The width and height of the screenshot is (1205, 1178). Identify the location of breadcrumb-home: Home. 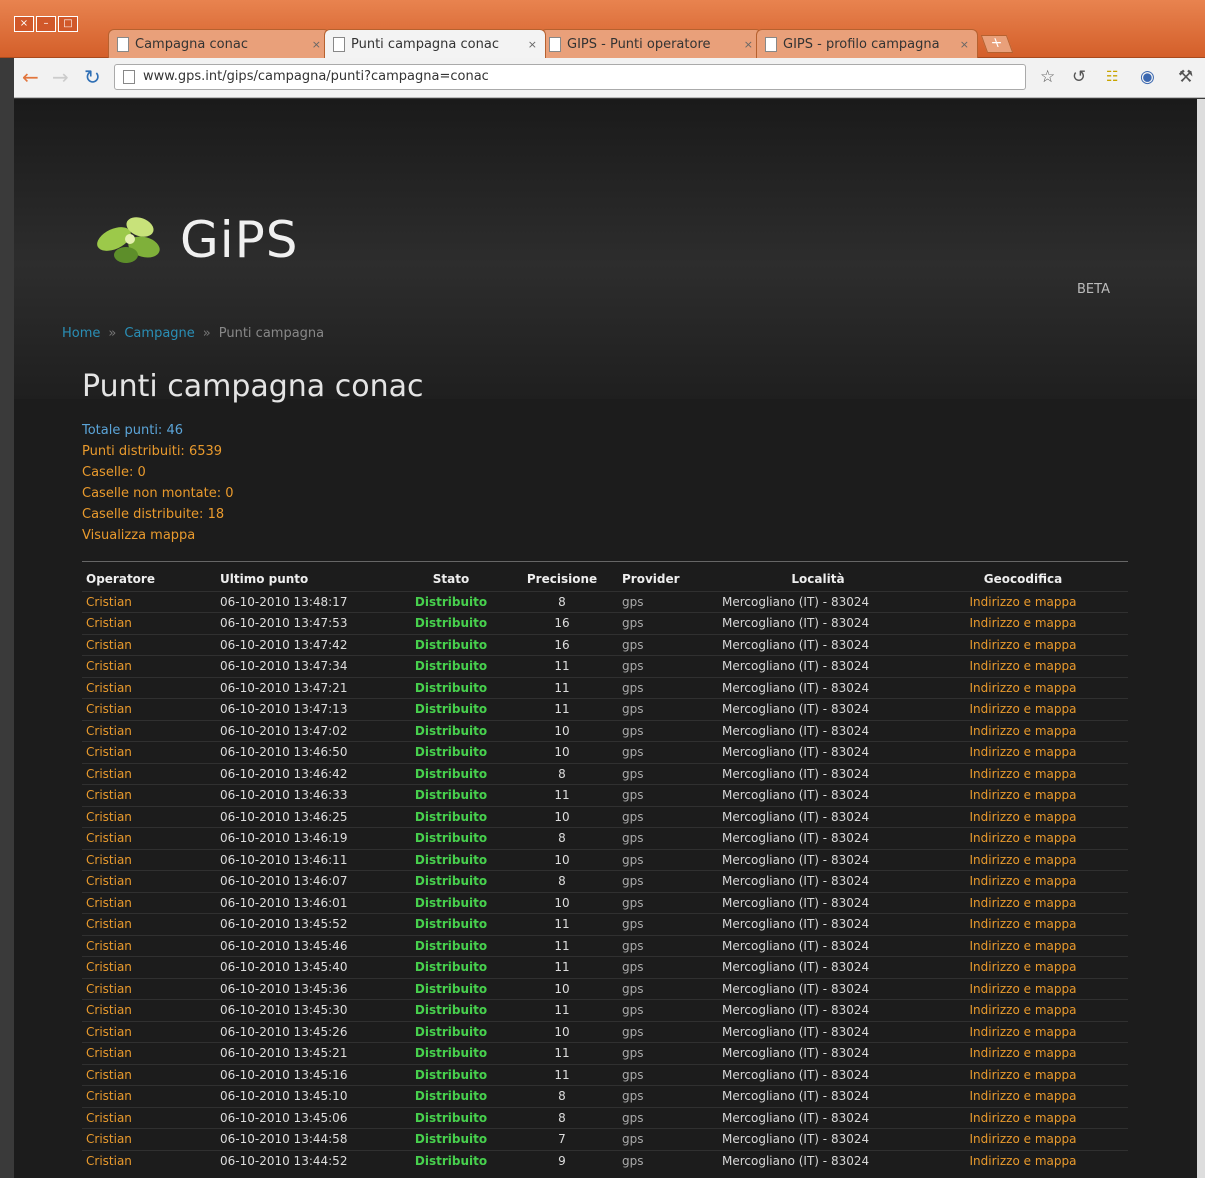
(81, 333).